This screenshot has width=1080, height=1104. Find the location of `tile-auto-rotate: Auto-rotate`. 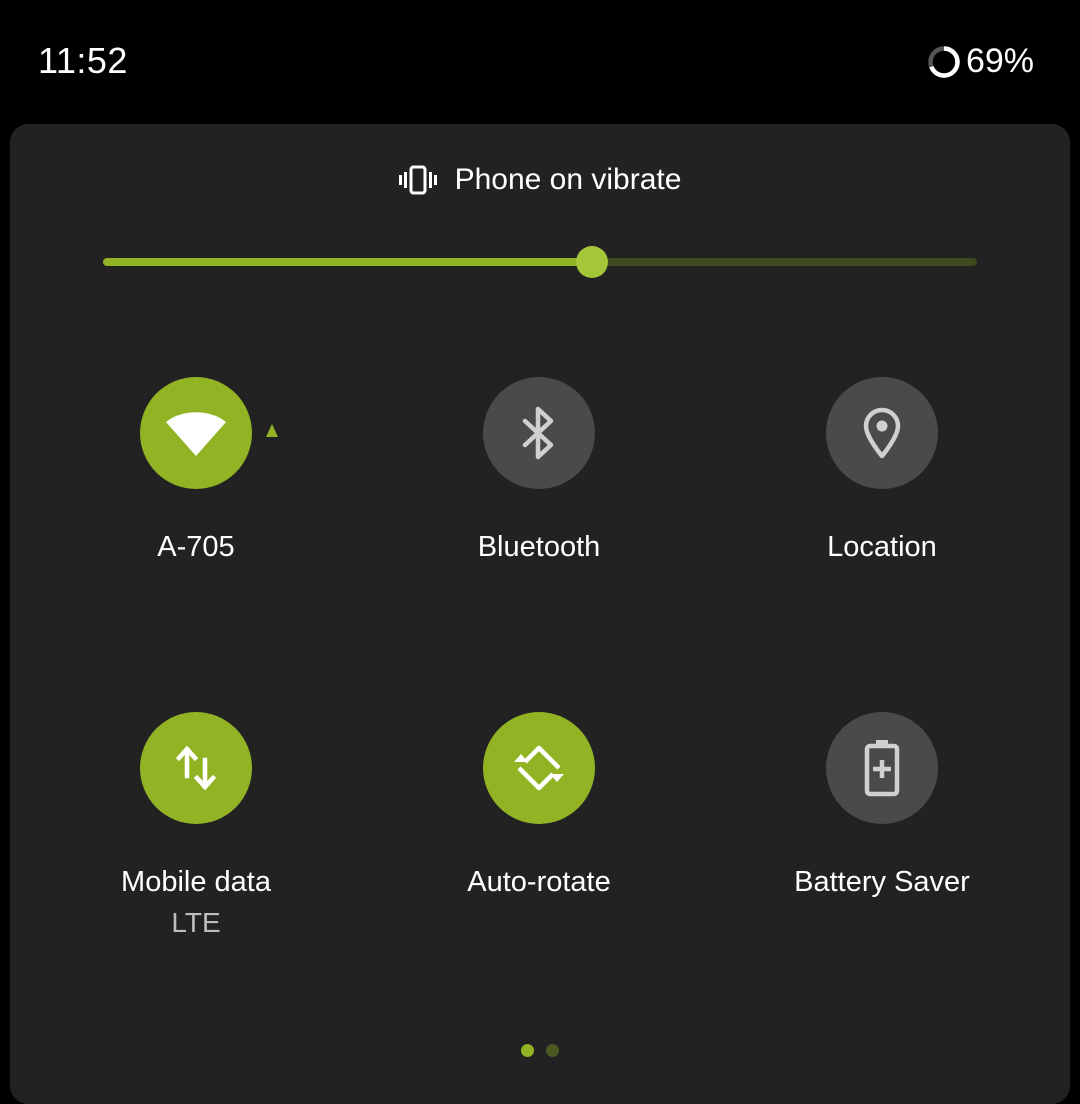

tile-auto-rotate: Auto-rotate is located at coordinates (539, 805).